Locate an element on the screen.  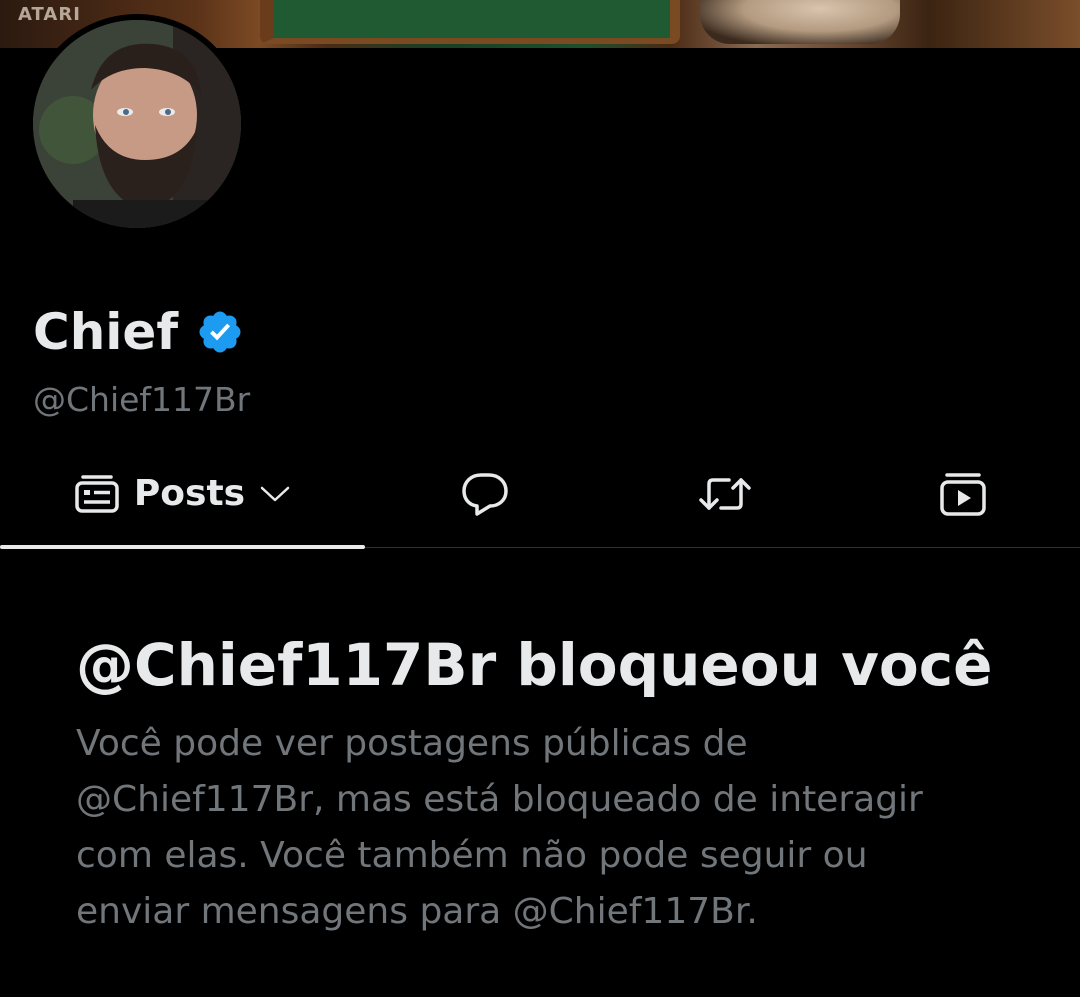
tab-media is located at coordinates (962, 493).